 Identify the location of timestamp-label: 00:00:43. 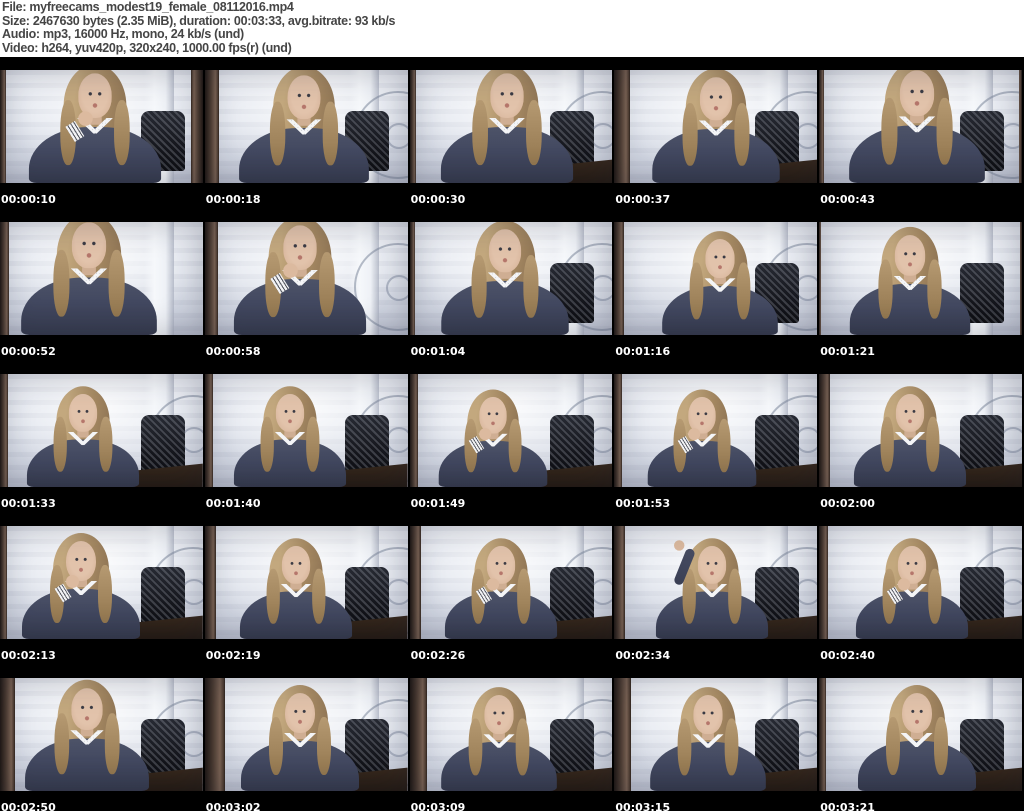
(847, 199).